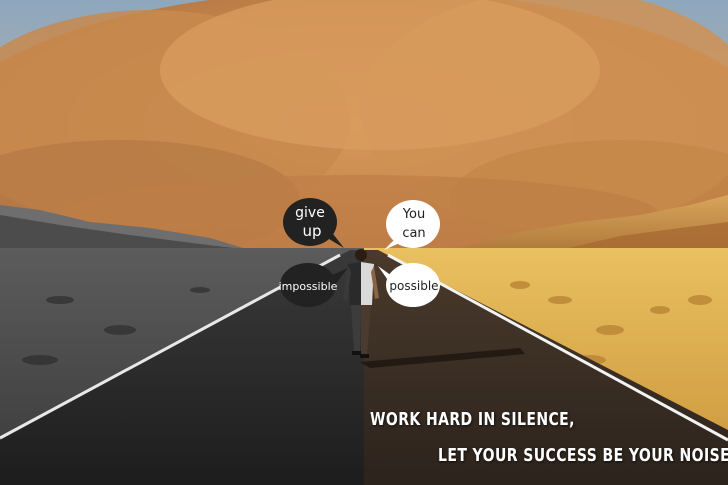 This screenshot has height=485, width=728. What do you see at coordinates (413, 286) in the screenshot?
I see `possible-text: possible` at bounding box center [413, 286].